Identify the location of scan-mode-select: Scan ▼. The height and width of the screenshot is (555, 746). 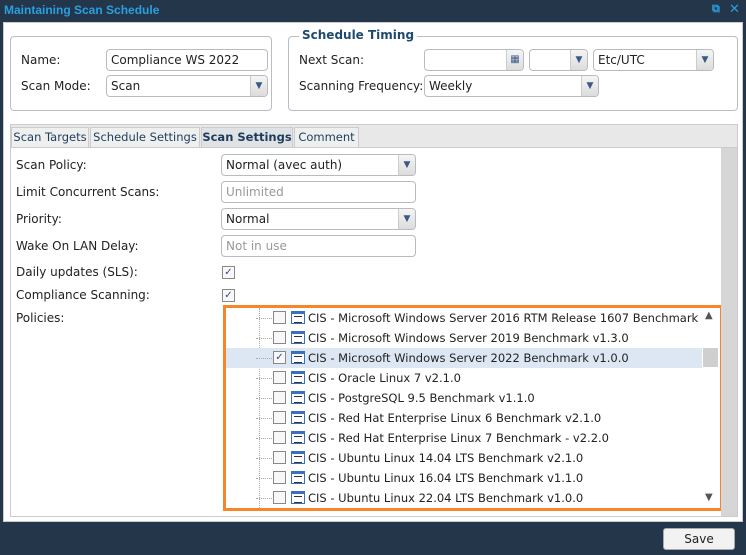
(187, 86).